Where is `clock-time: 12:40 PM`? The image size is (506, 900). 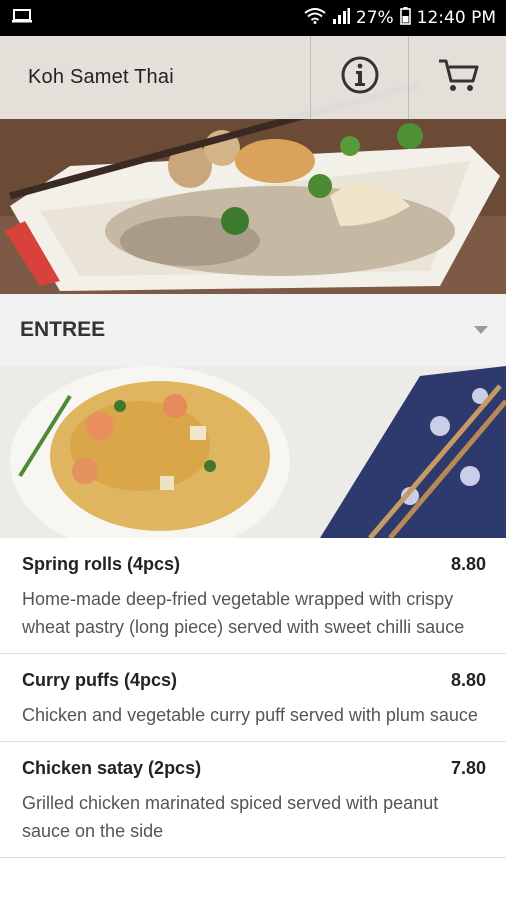
clock-time: 12:40 PM is located at coordinates (456, 18).